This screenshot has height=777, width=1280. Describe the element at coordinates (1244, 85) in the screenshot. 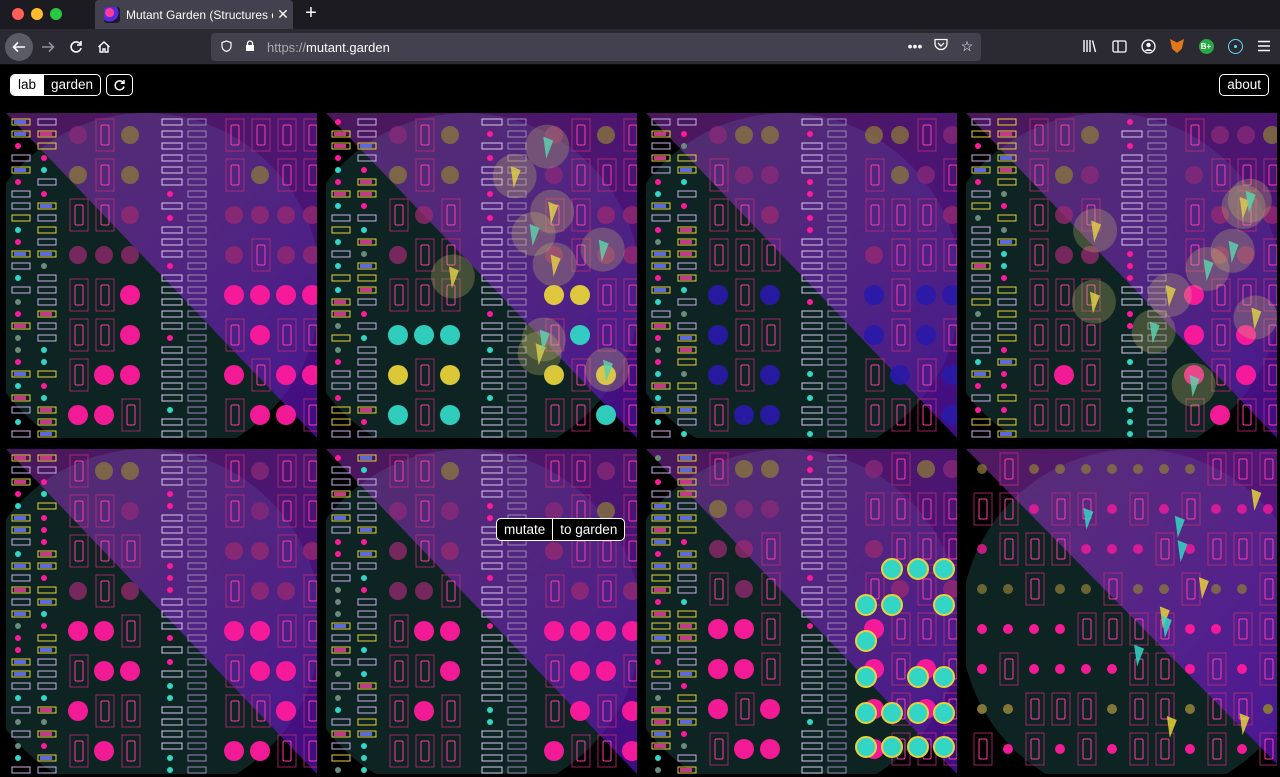

I see `about-button: about` at that location.